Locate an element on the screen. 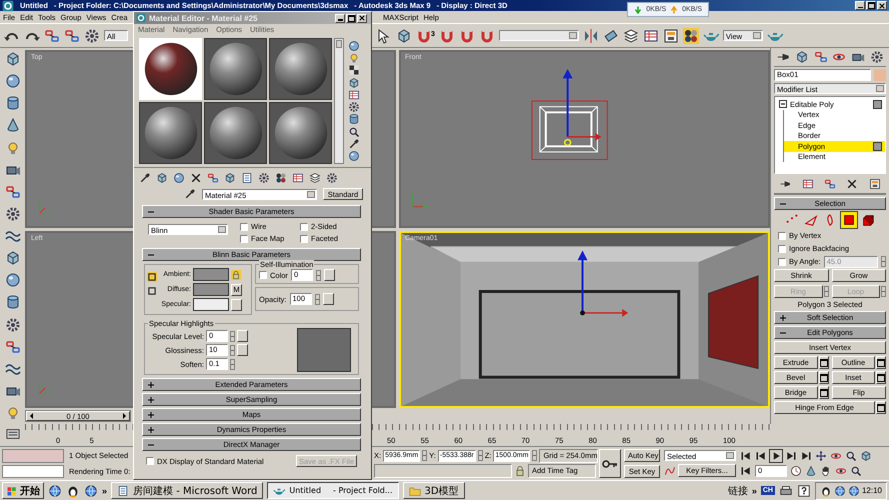  penguin-icon is located at coordinates (73, 491).